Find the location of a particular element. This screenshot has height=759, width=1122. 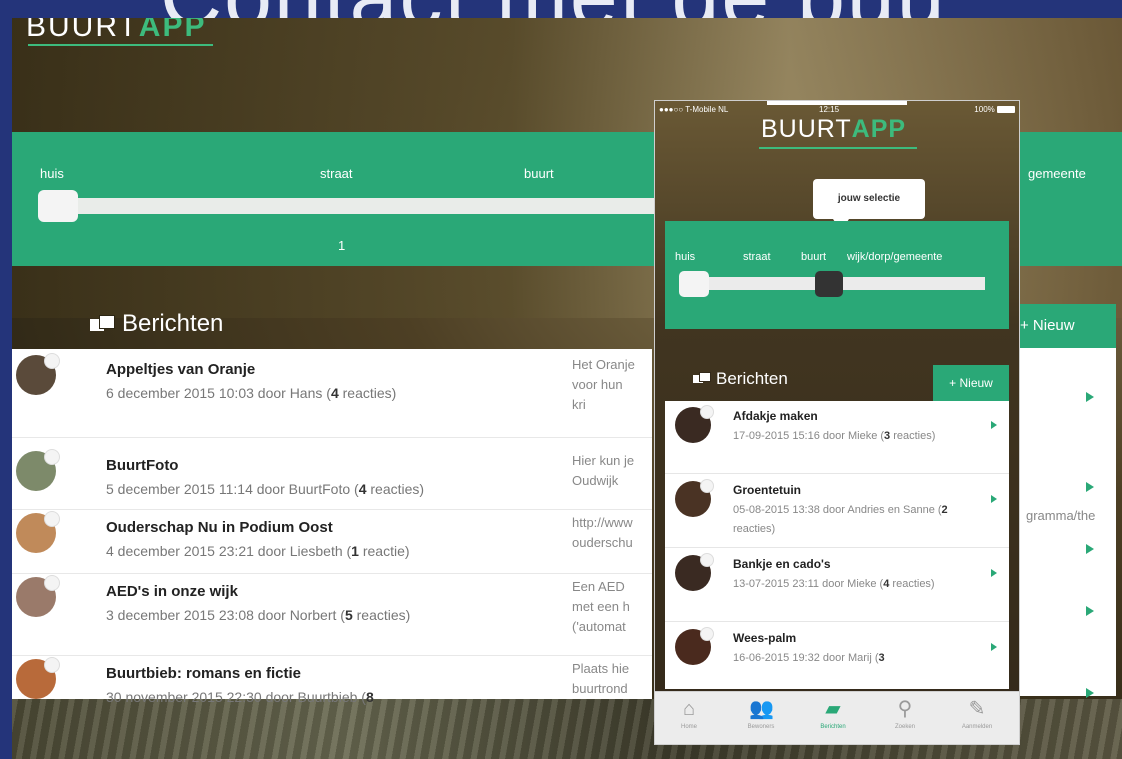

post-title: Wees-palm is located at coordinates (764, 638).